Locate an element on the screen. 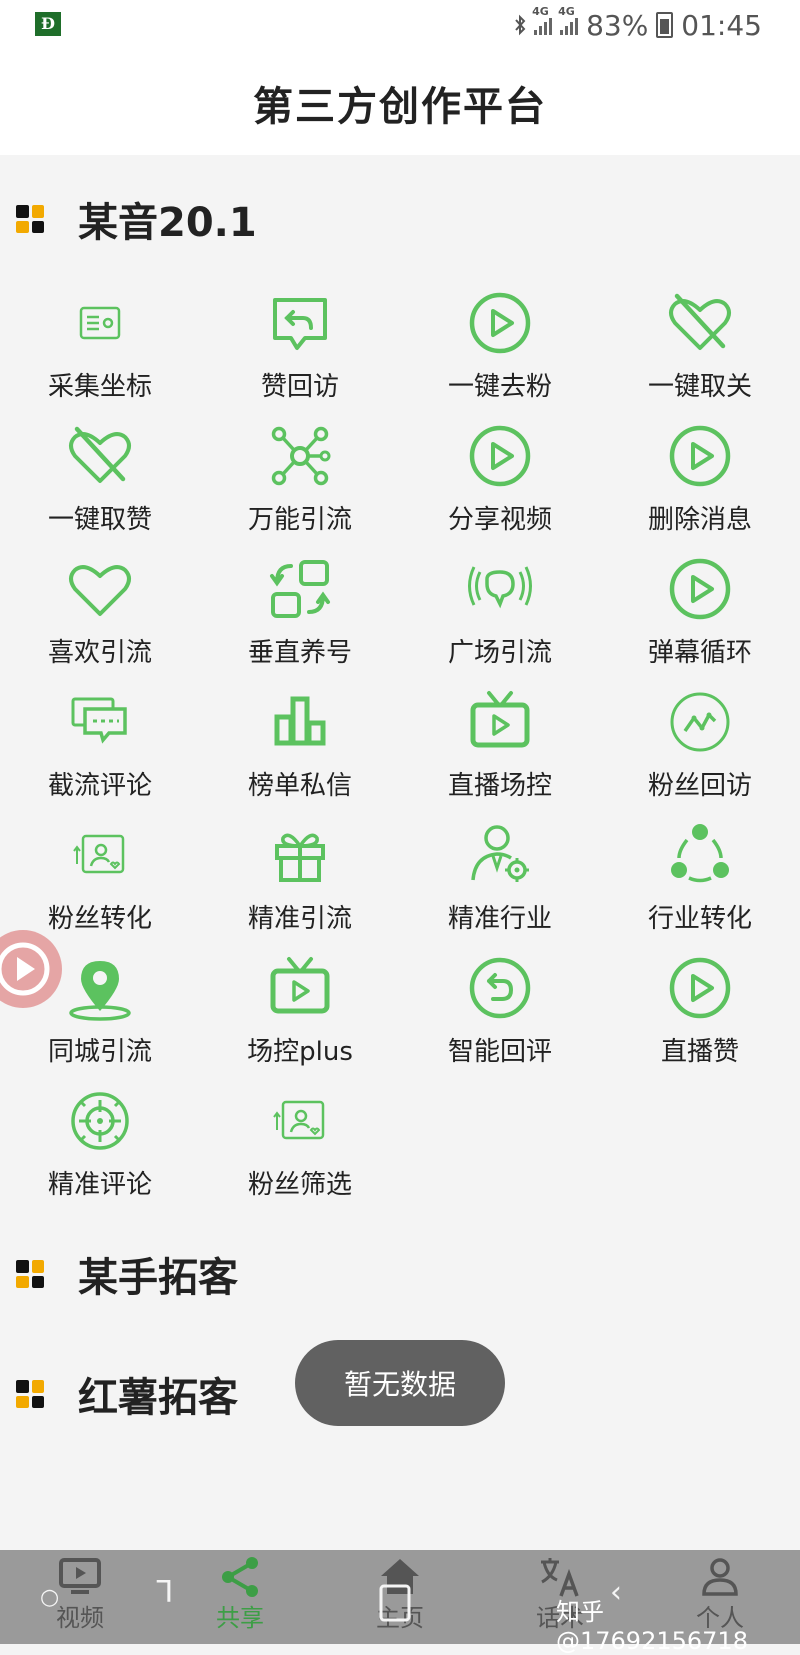 The width and height of the screenshot is (800, 1655). target-icon is located at coordinates (100, 1121).